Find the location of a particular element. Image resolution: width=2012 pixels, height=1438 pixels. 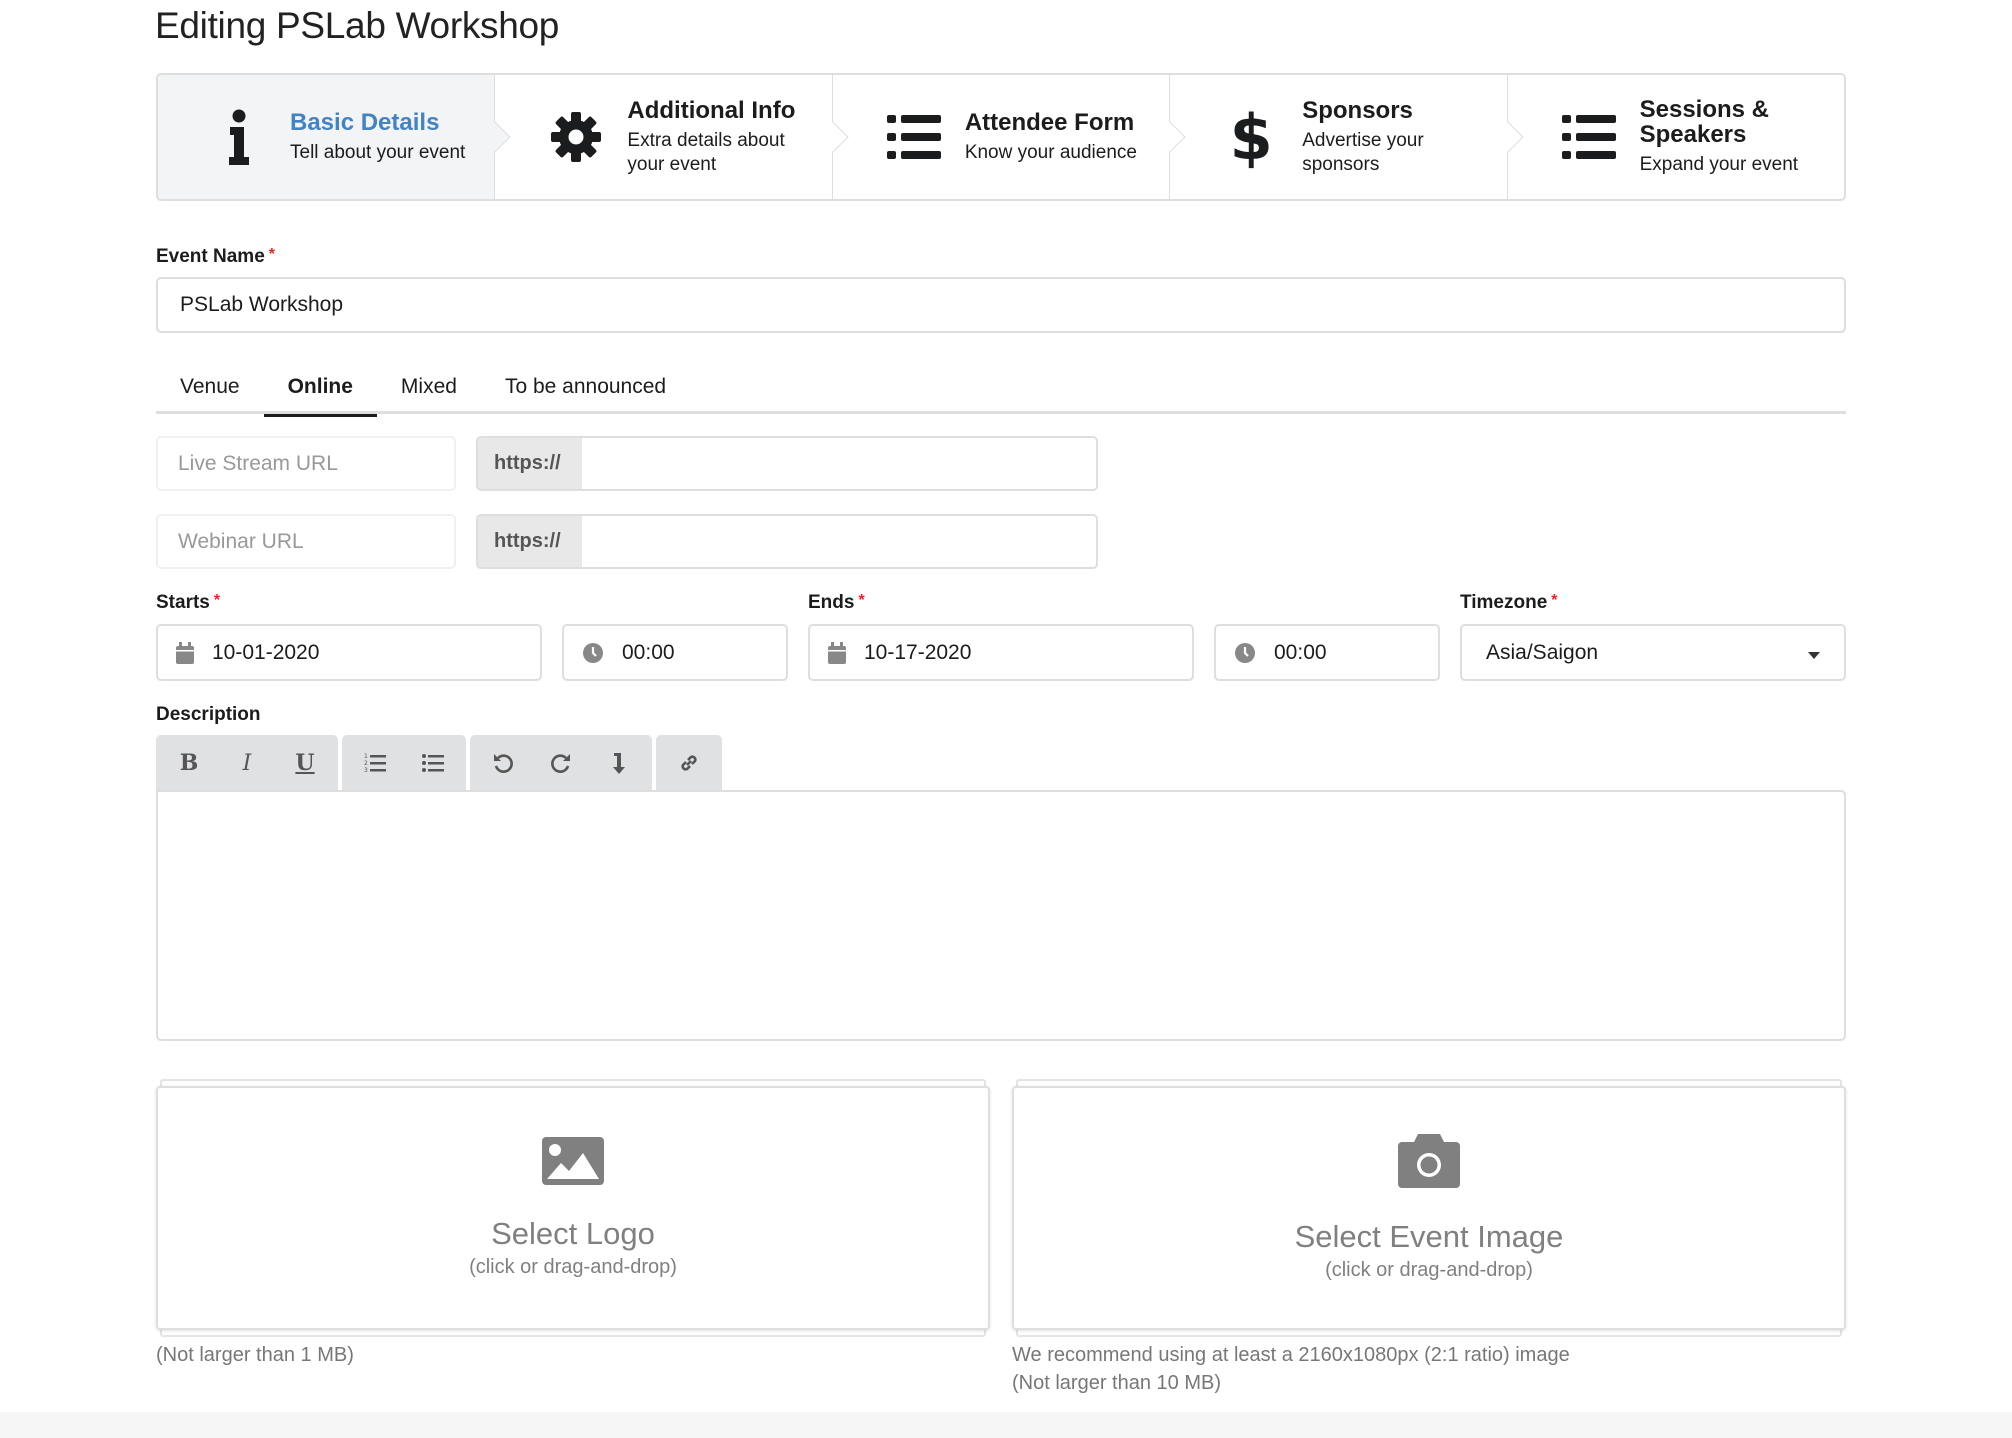

undo-button is located at coordinates (503, 763).